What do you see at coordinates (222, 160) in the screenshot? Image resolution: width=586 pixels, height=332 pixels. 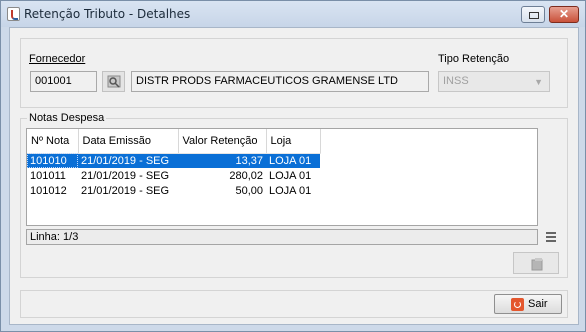 I see `cell-valor: 13,37` at bounding box center [222, 160].